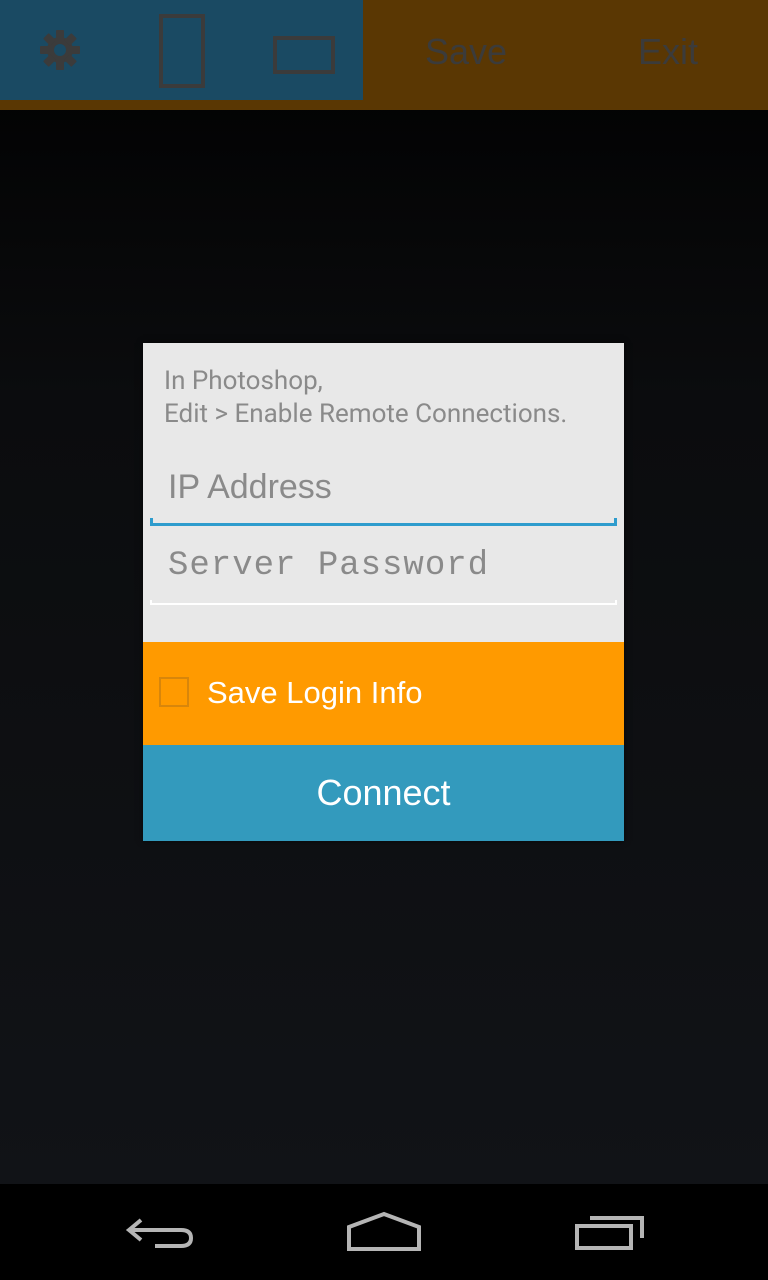  I want to click on navigation-bar, so click(384, 1232).